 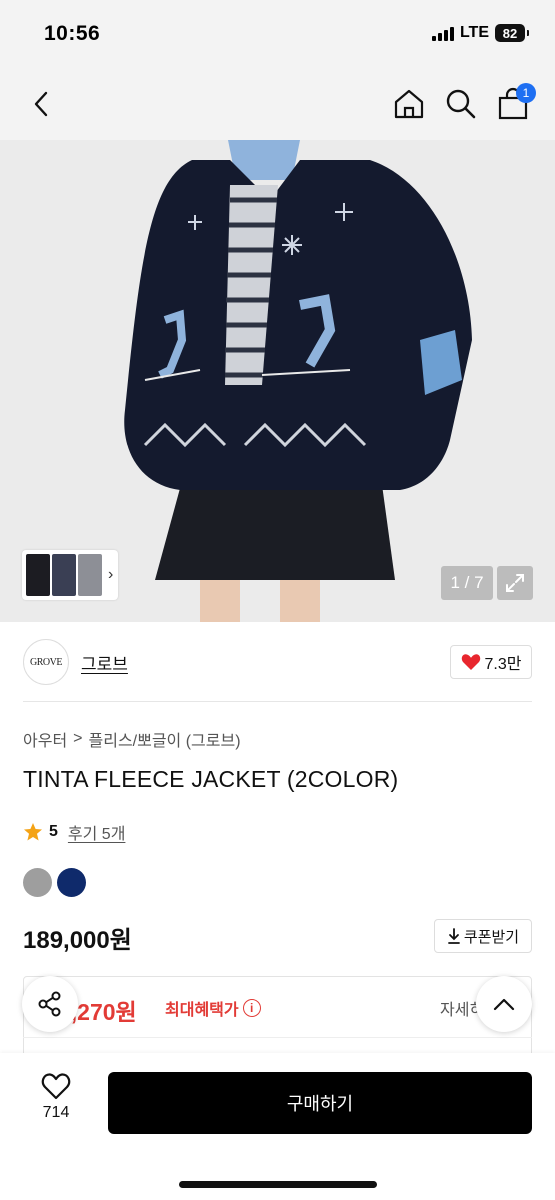 I want to click on status-indicators: LTE 82, so click(x=480, y=33).